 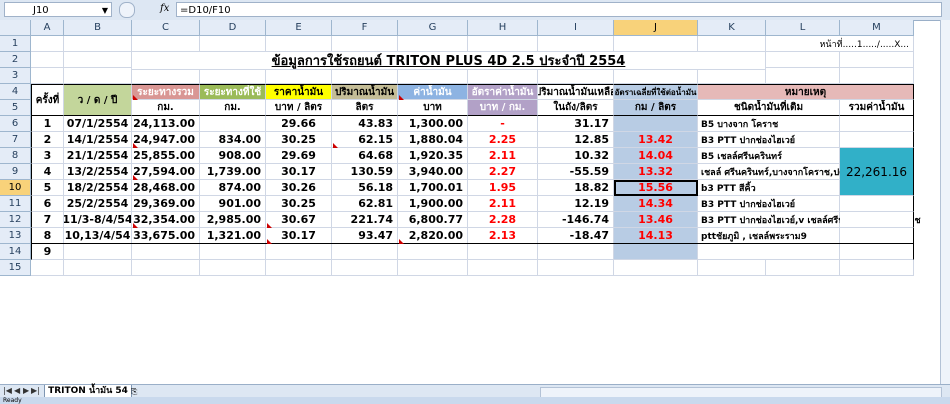 What do you see at coordinates (656, 28) in the screenshot?
I see `column-header-J: J` at bounding box center [656, 28].